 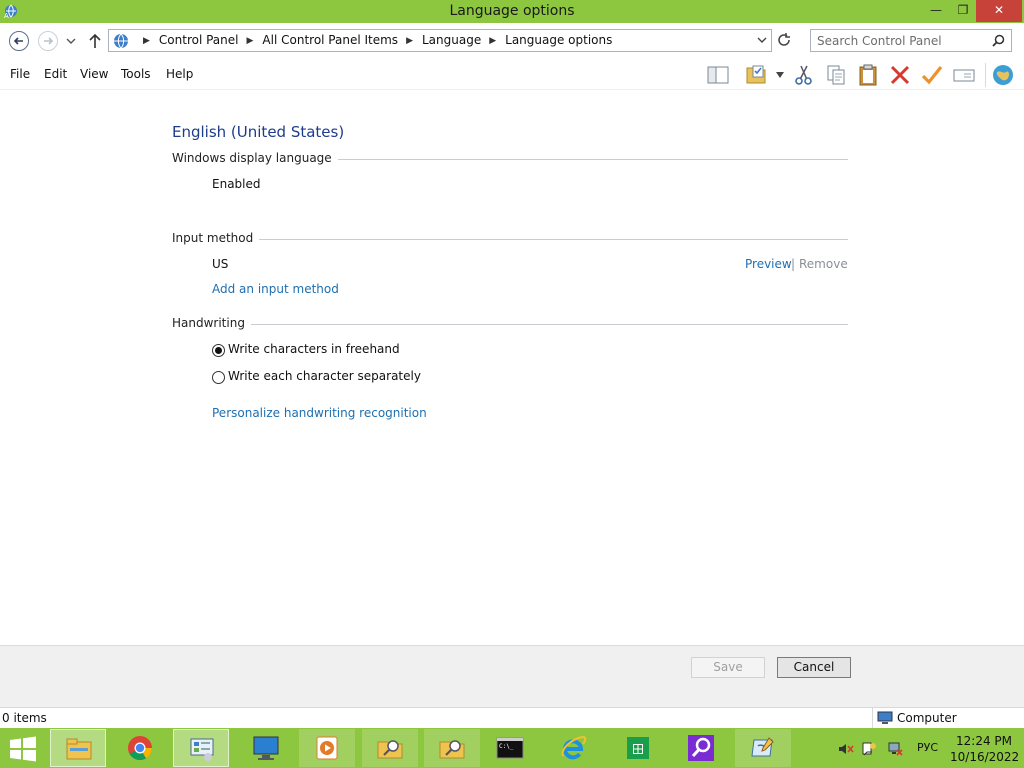 What do you see at coordinates (927, 747) in the screenshot?
I see `input-language-indicator: РУС` at bounding box center [927, 747].